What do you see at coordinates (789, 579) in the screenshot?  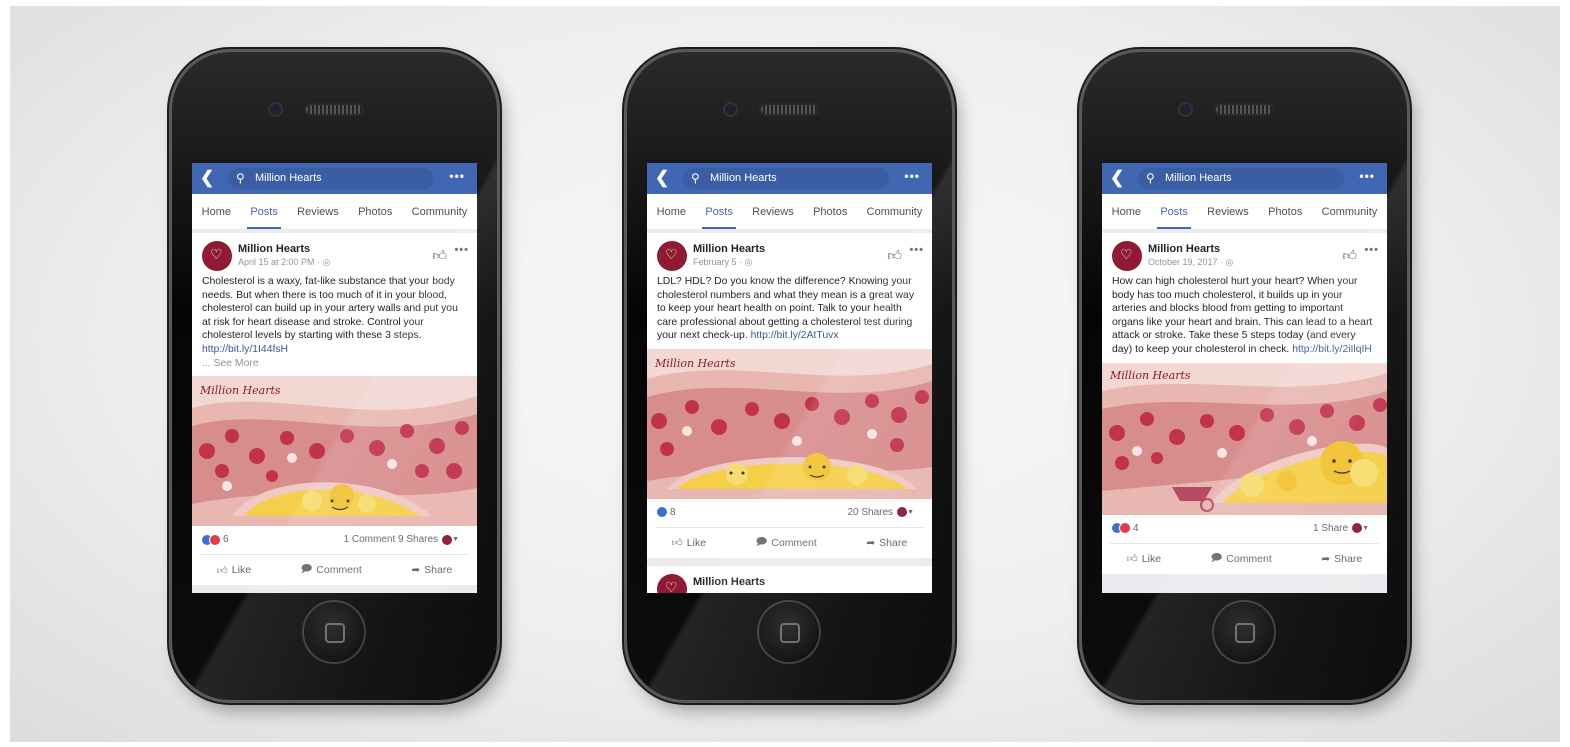 I see `next-post-card: Million Hearts` at bounding box center [789, 579].